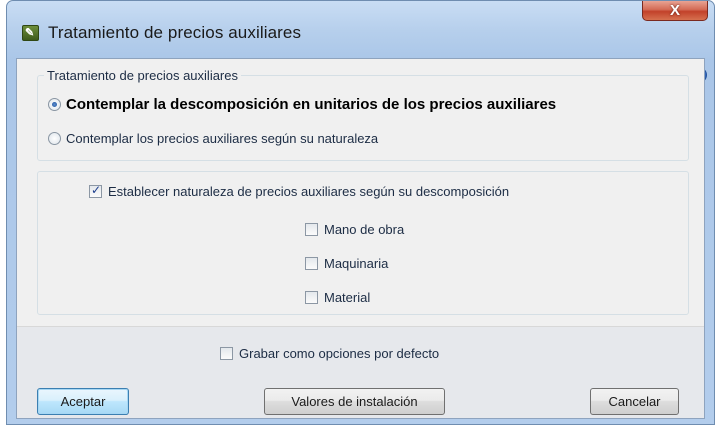 This screenshot has height=429, width=719. Describe the element at coordinates (30, 33) in the screenshot. I see `app-icon: ✎` at that location.